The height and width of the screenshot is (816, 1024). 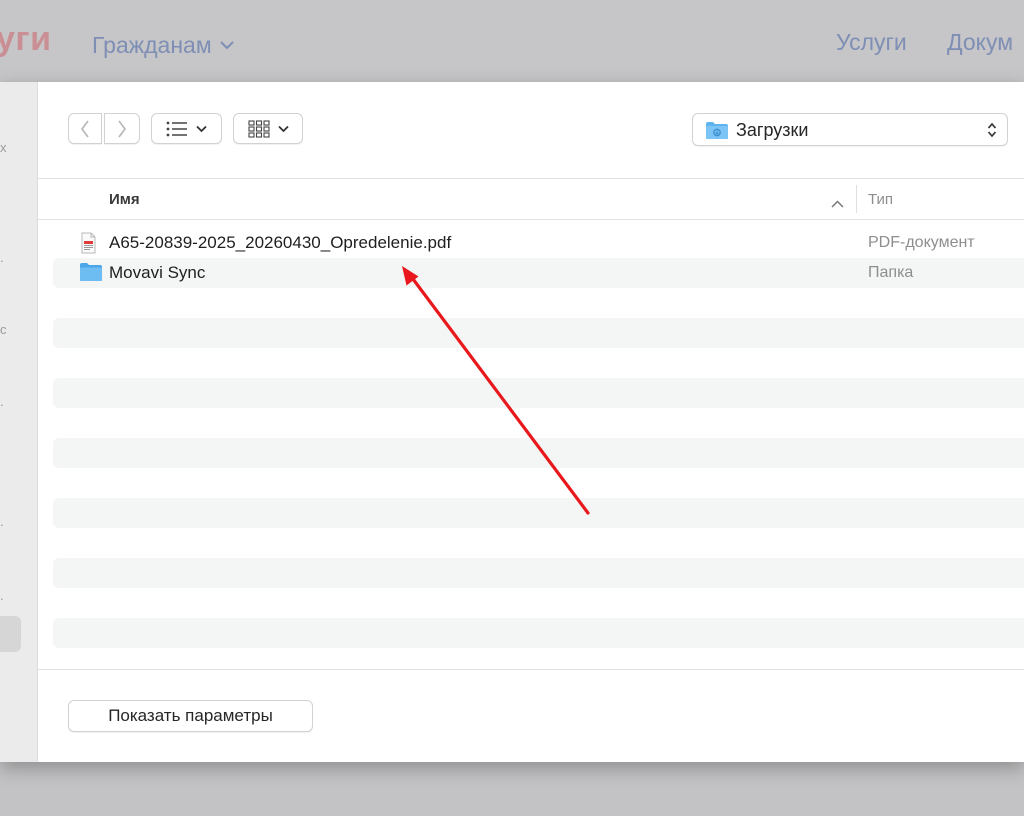 What do you see at coordinates (19, 422) in the screenshot?
I see `dialog-sidebar: x . с . . .` at bounding box center [19, 422].